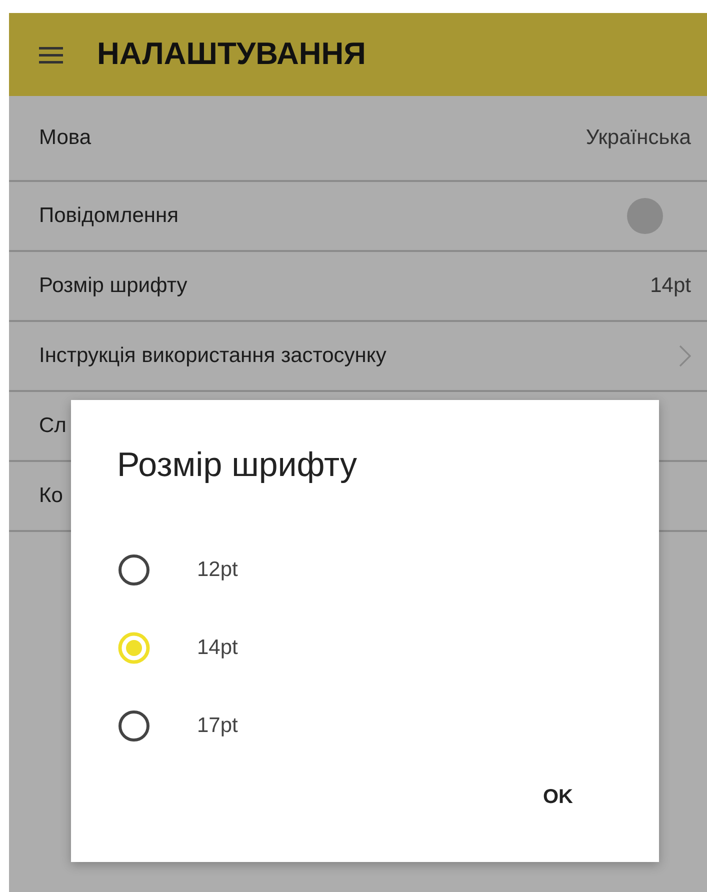 This screenshot has width=707, height=892. I want to click on setting-label: Розмір шрифту, so click(113, 286).